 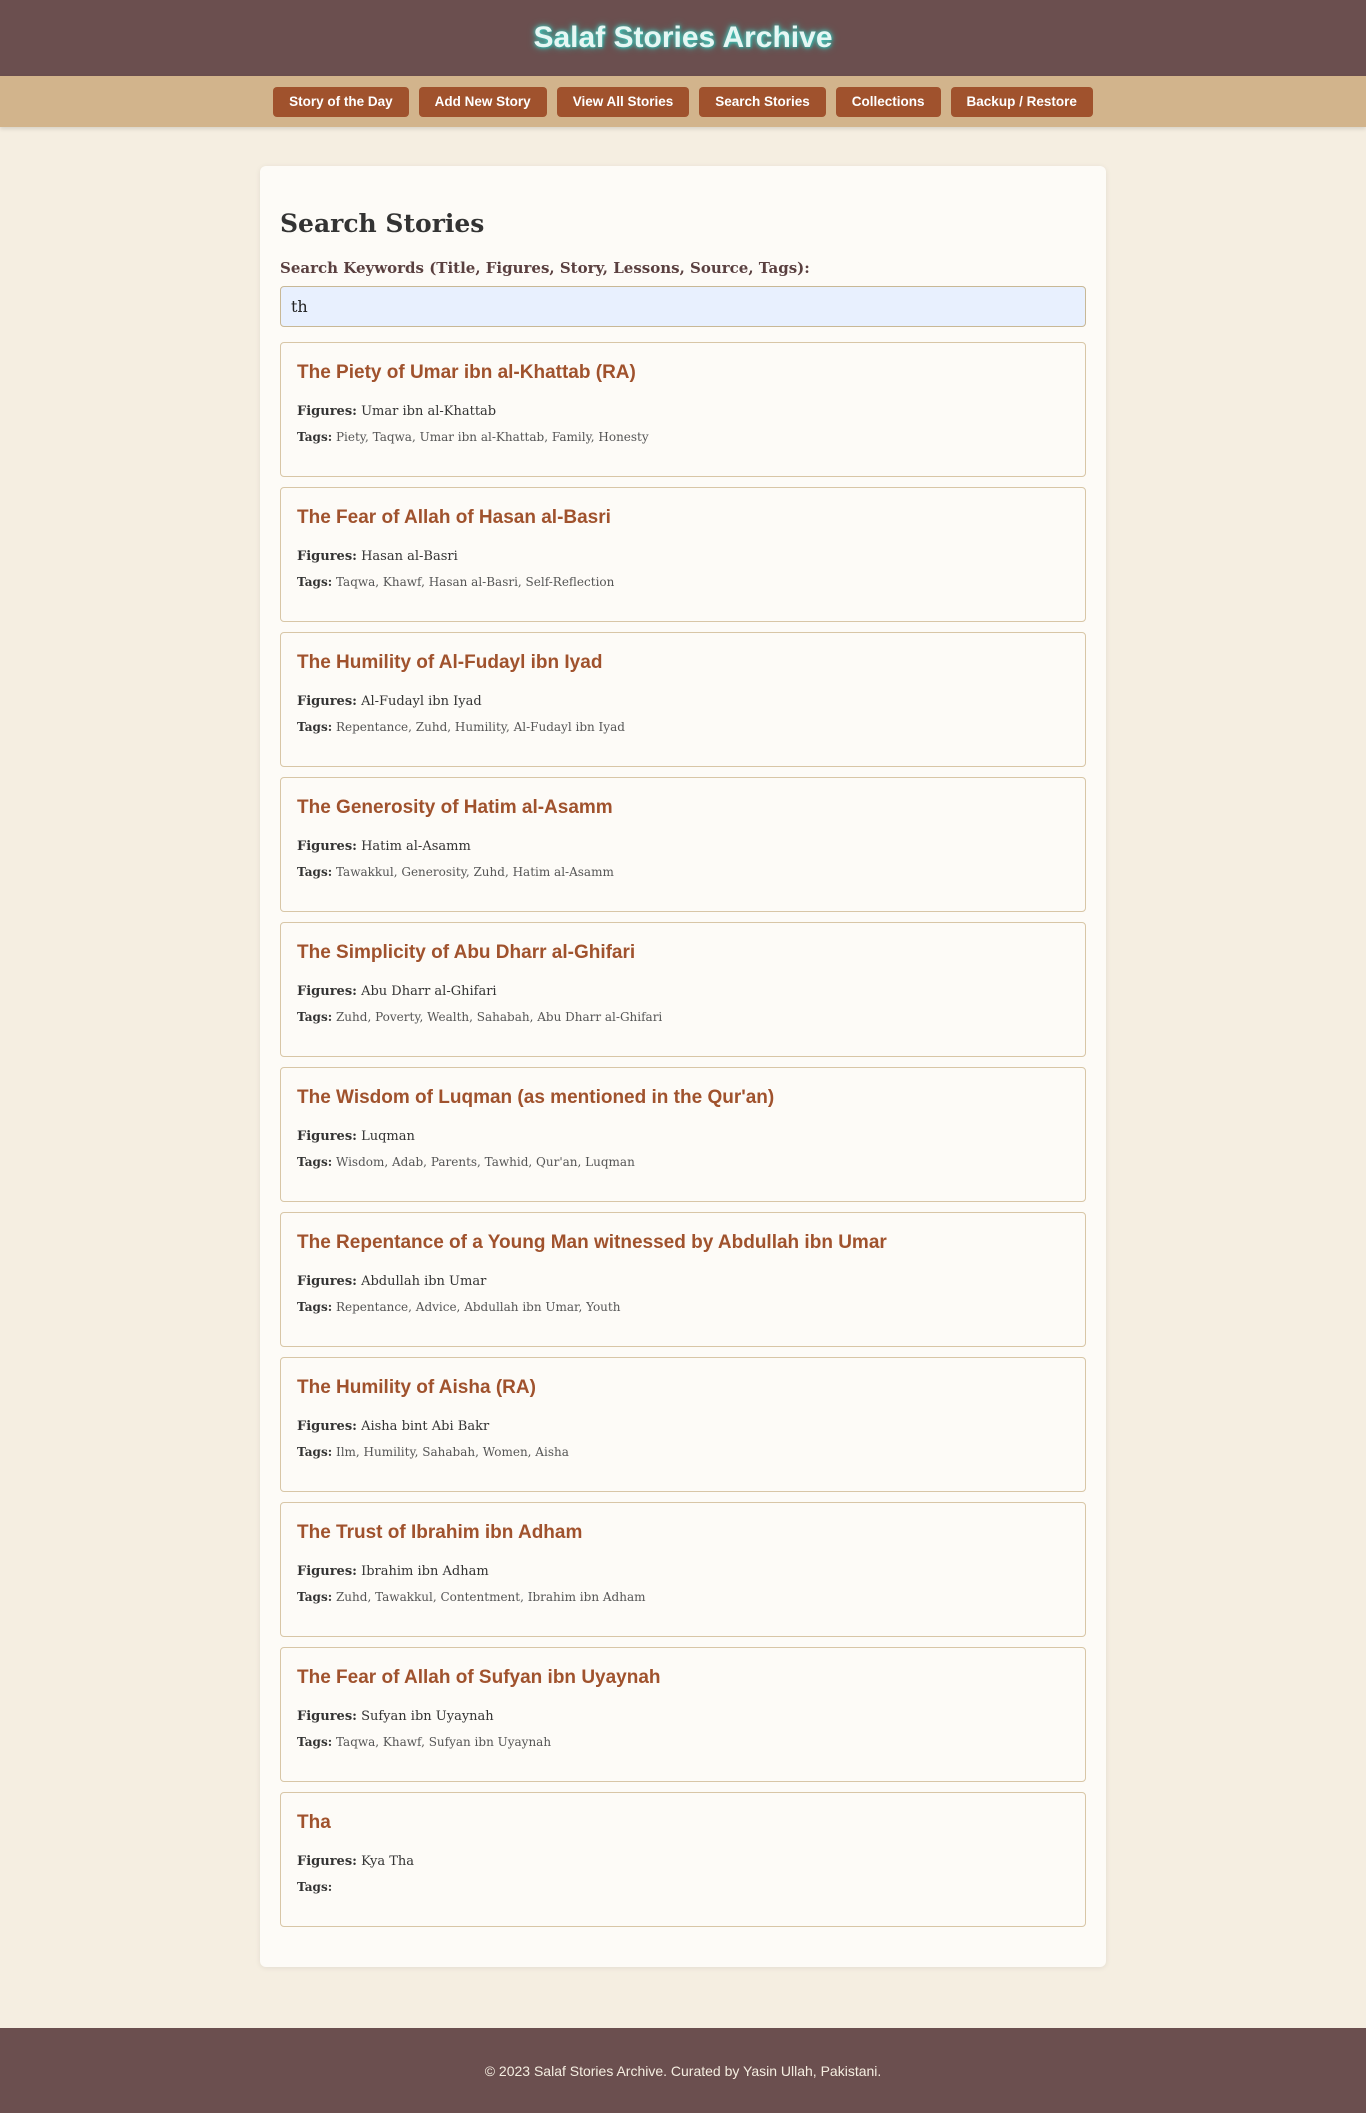 What do you see at coordinates (683, 654) in the screenshot?
I see `story-title: The Humility of Al-Fudayl ibn Iyad` at bounding box center [683, 654].